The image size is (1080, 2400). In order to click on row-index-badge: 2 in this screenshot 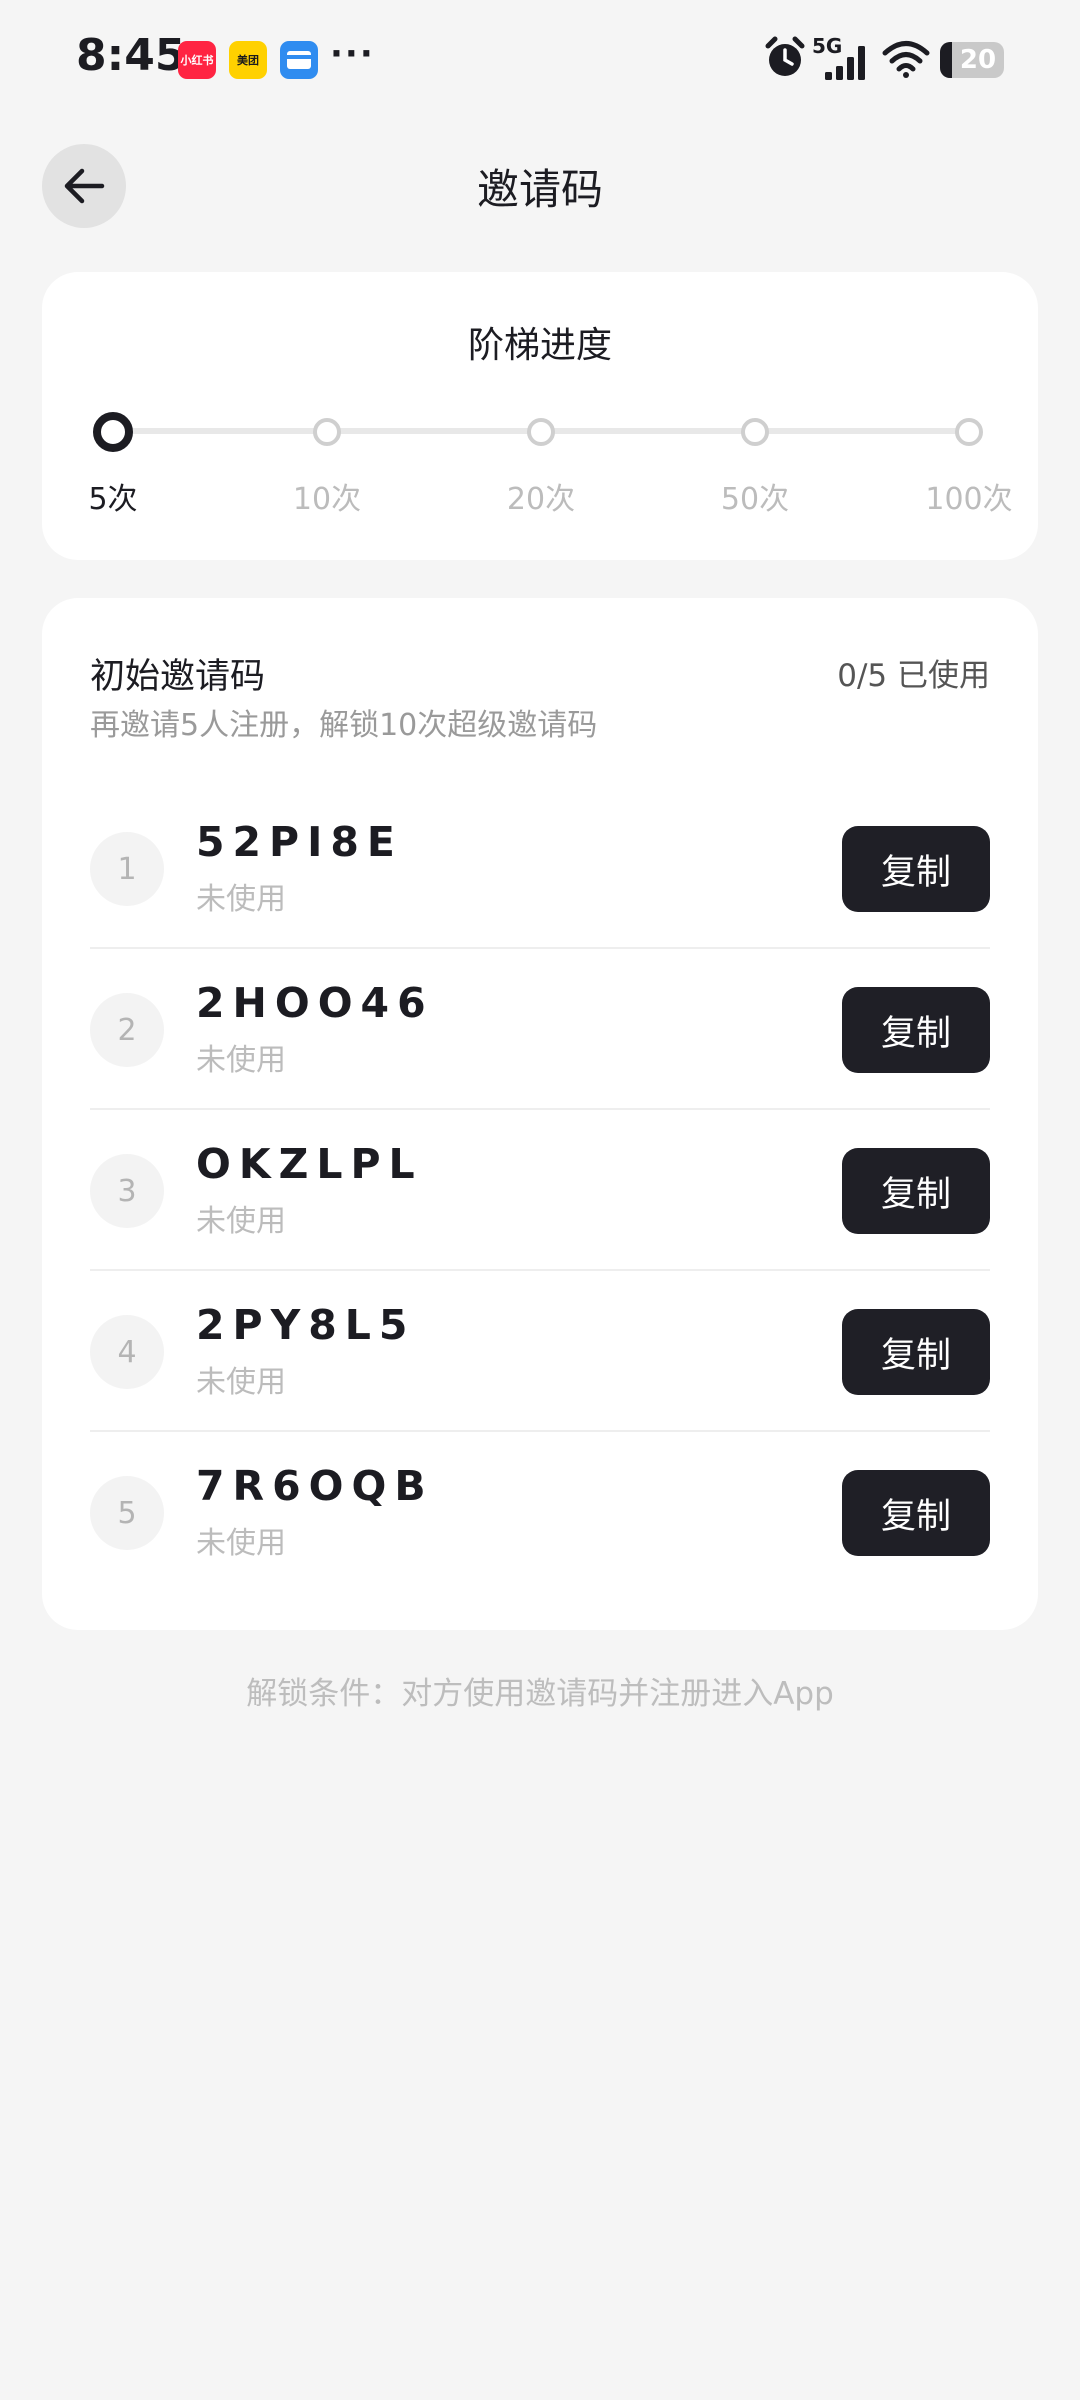, I will do `click(127, 1030)`.